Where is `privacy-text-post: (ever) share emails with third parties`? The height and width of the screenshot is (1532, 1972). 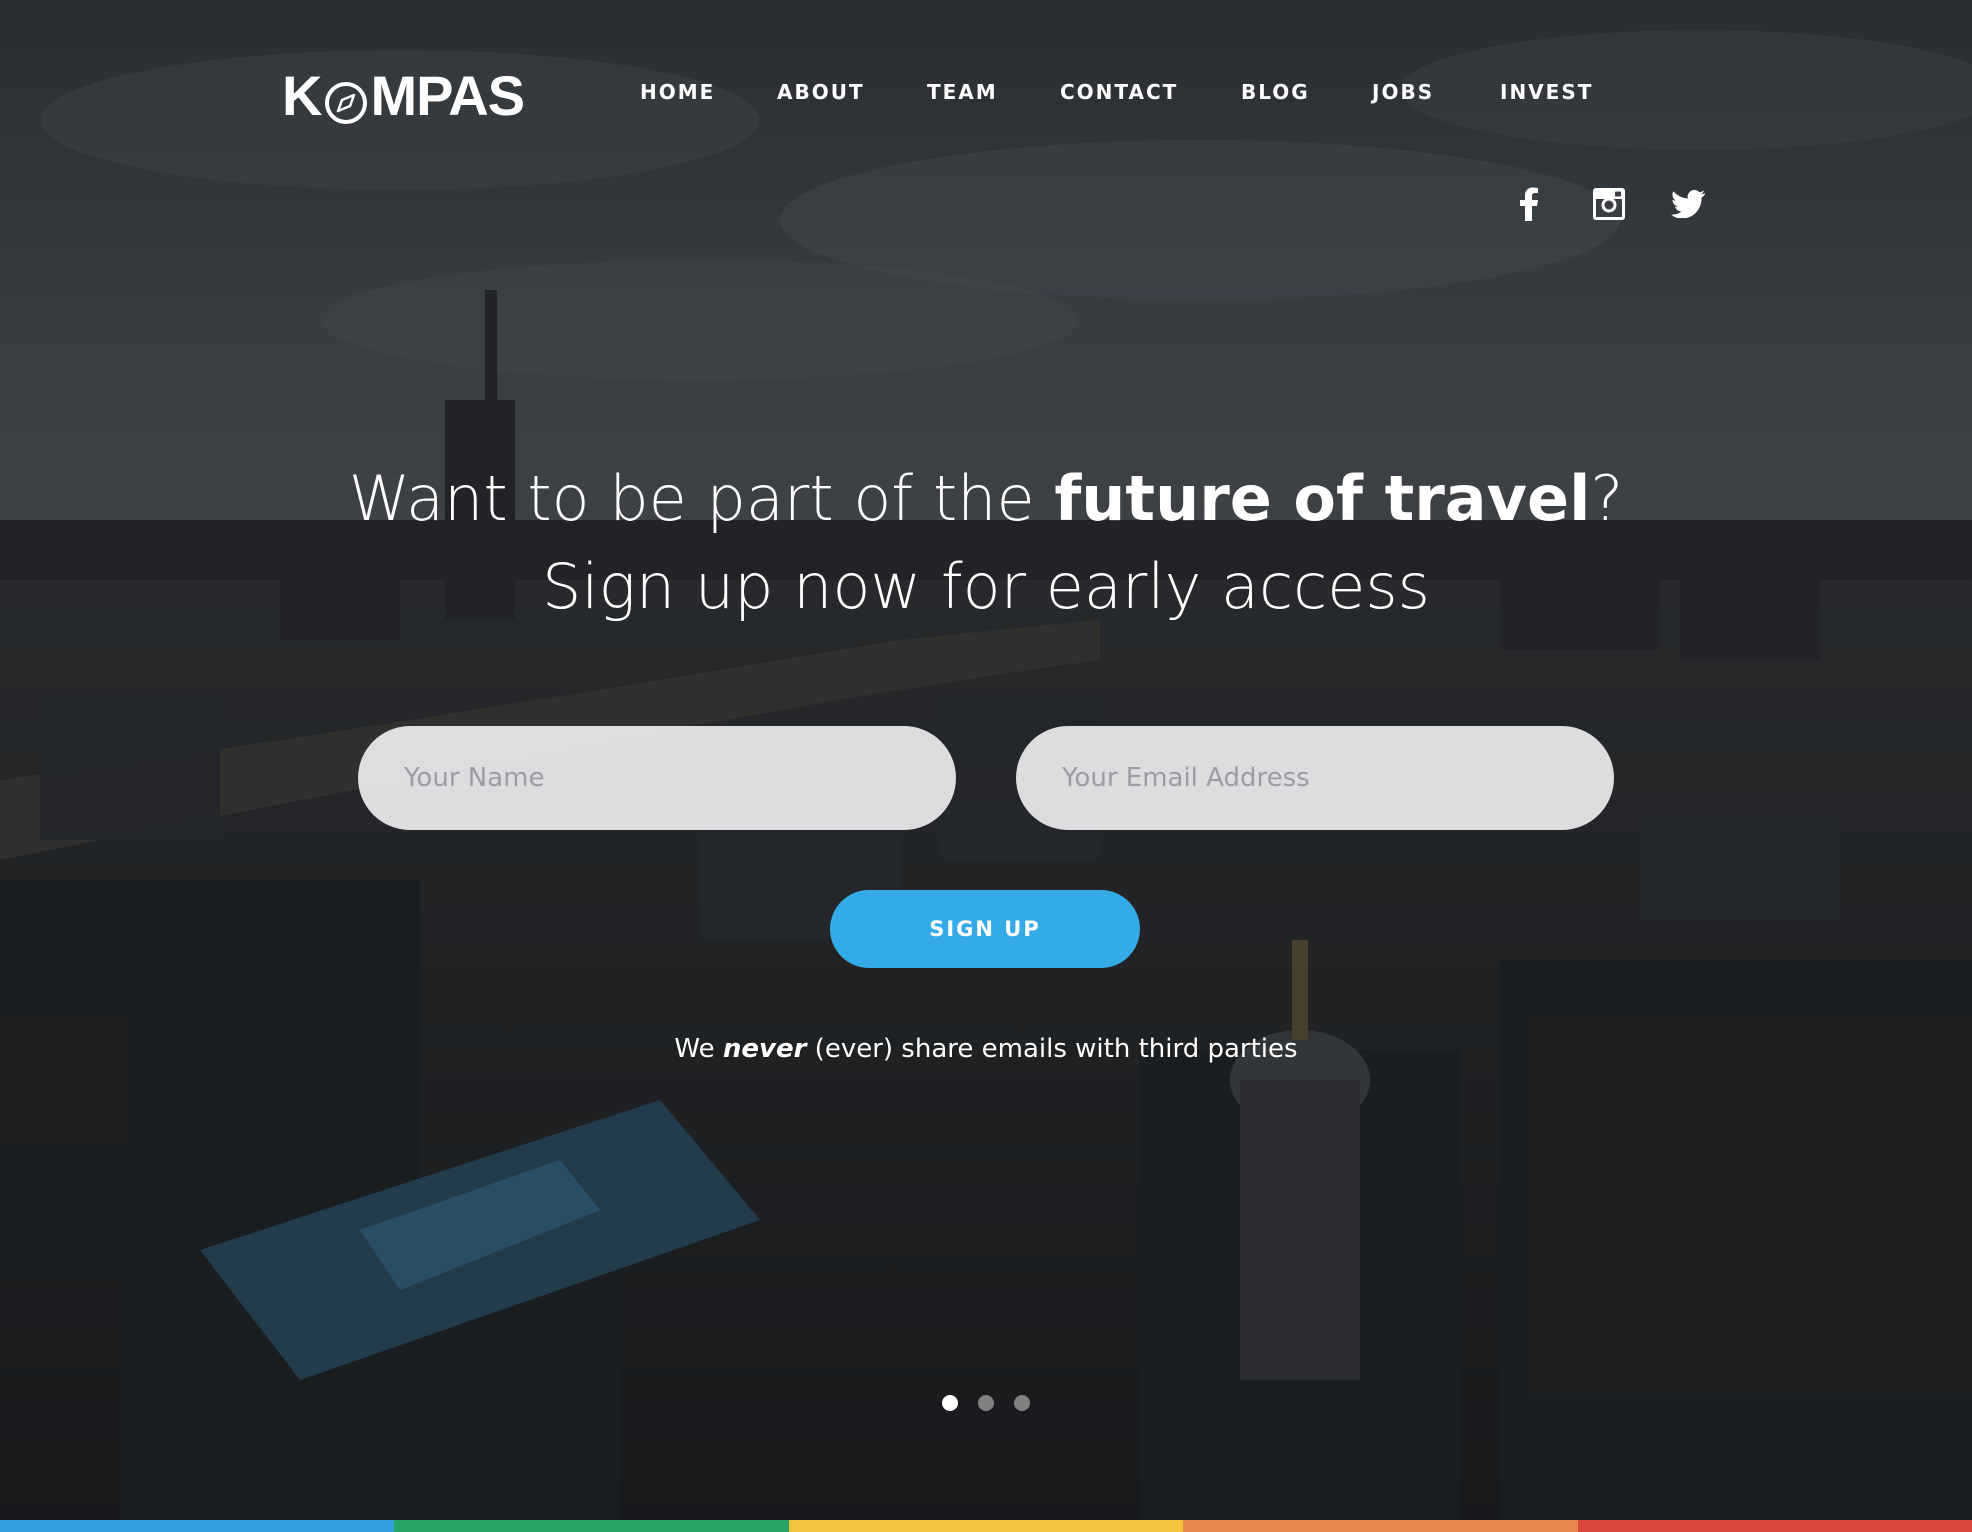 privacy-text-post: (ever) share emails with third parties is located at coordinates (1052, 1049).